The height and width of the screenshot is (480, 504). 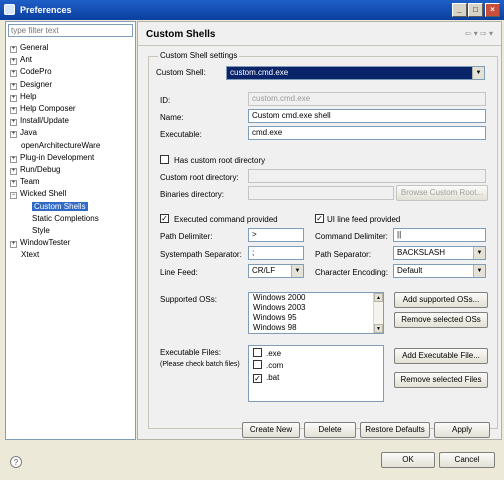 I want to click on tree-item: + Plug-in Development, so click(x=52, y=157).